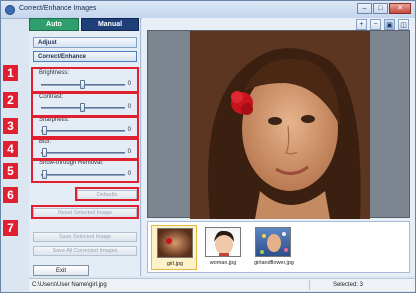  What do you see at coordinates (85, 56) in the screenshot?
I see `correct-enhance-button: Correct/Enhance` at bounding box center [85, 56].